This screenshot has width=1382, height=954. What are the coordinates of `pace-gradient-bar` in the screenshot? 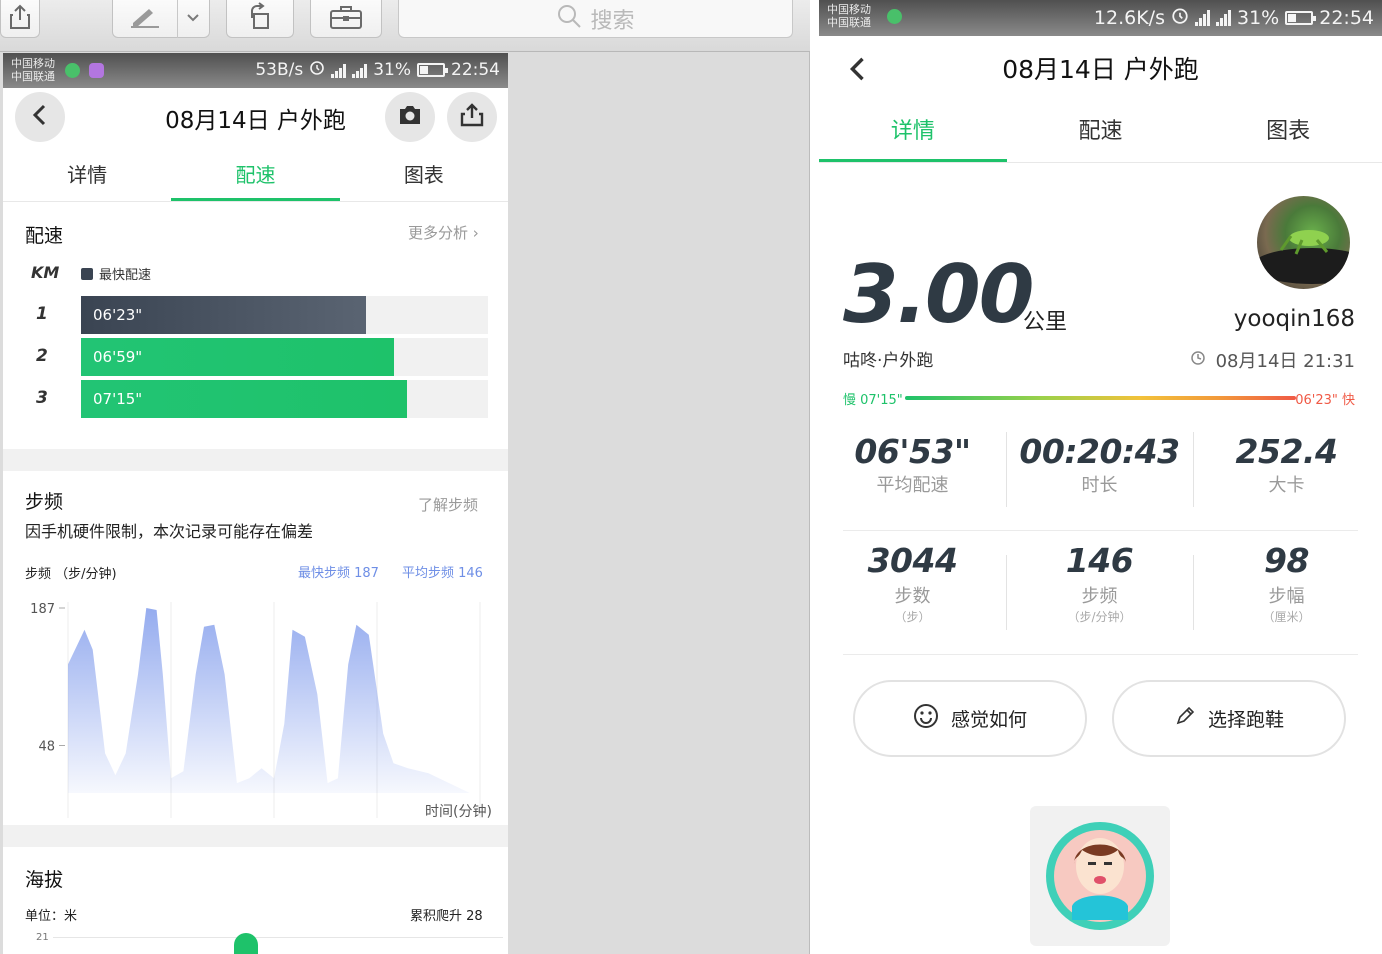 It's located at (1100, 398).